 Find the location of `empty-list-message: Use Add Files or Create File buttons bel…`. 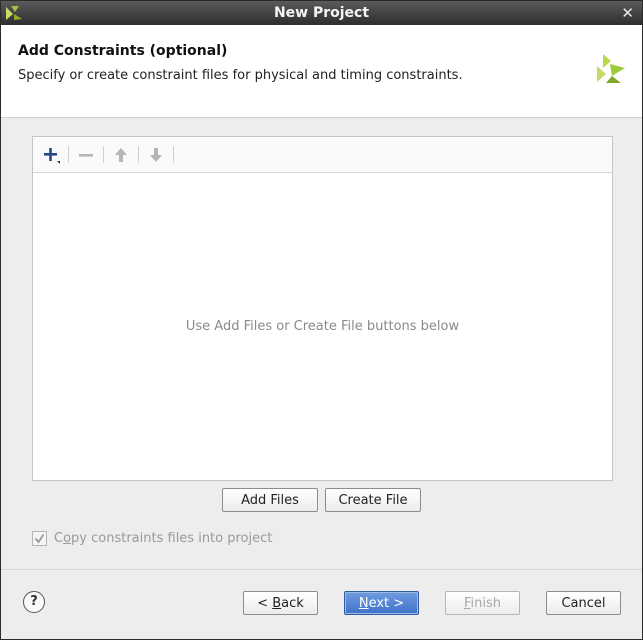

empty-list-message: Use Add Files or Create File buttons bel… is located at coordinates (322, 326).